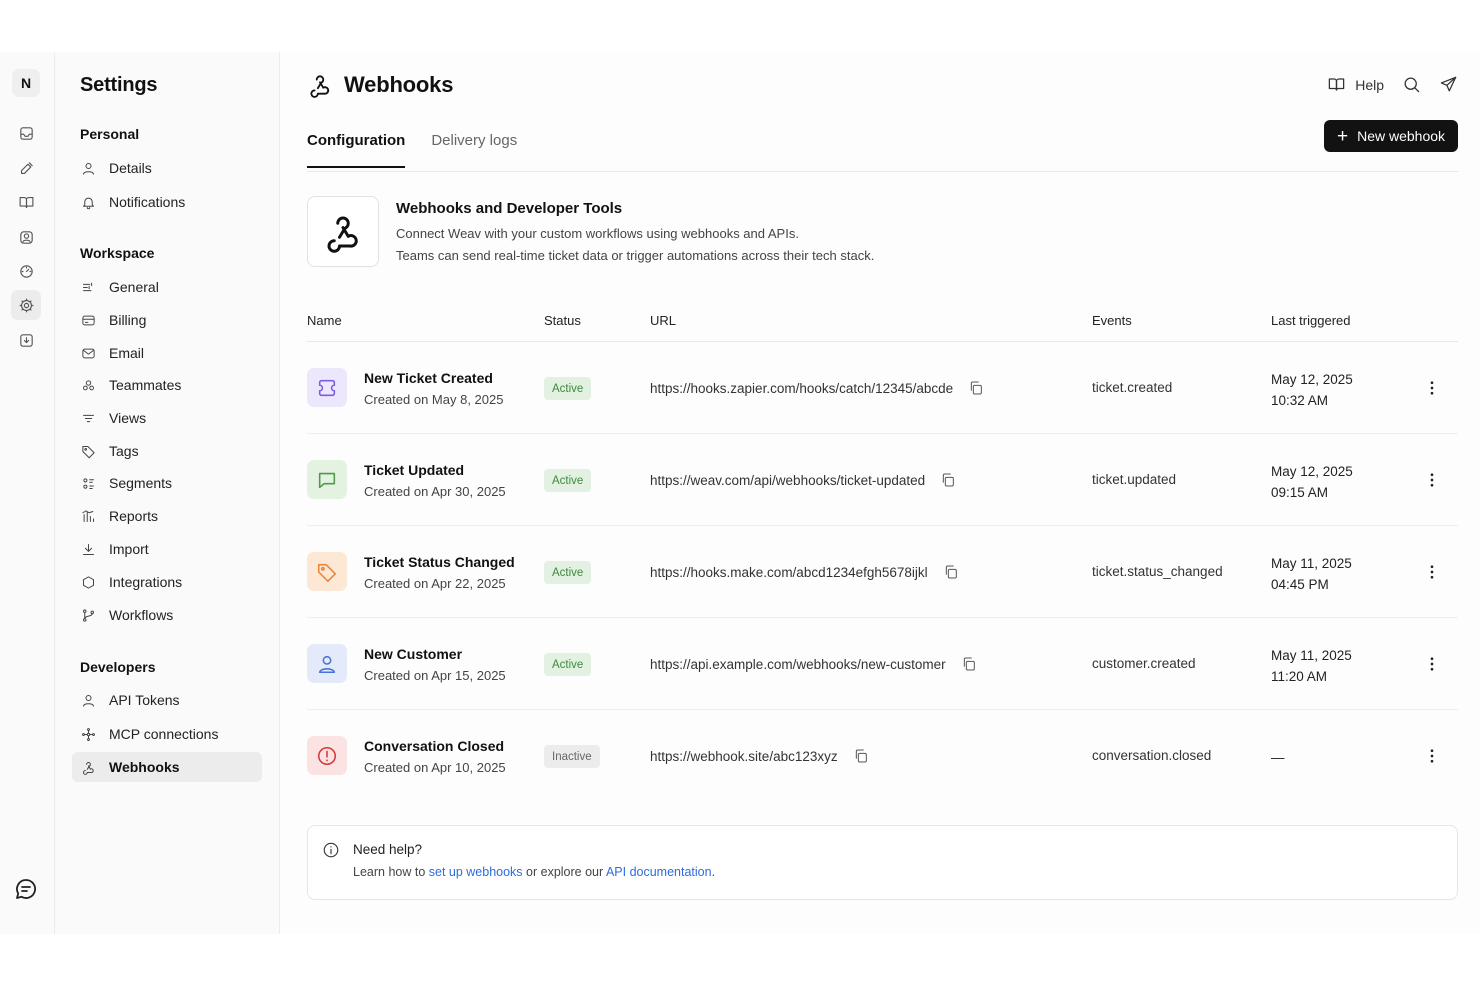 The width and height of the screenshot is (1480, 987). Describe the element at coordinates (88, 549) in the screenshot. I see `download-icon` at that location.